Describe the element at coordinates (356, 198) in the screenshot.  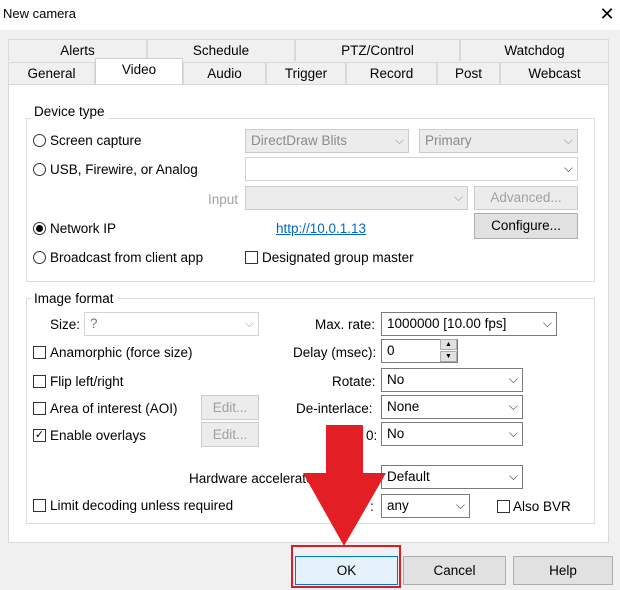
I see `input-combo: ⌵` at that location.